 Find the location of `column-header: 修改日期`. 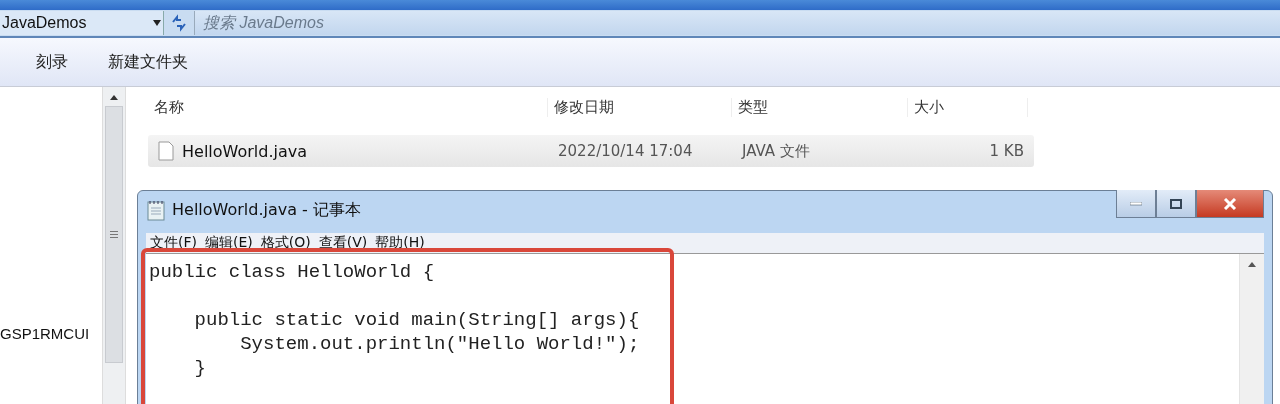

column-header: 修改日期 is located at coordinates (640, 107).